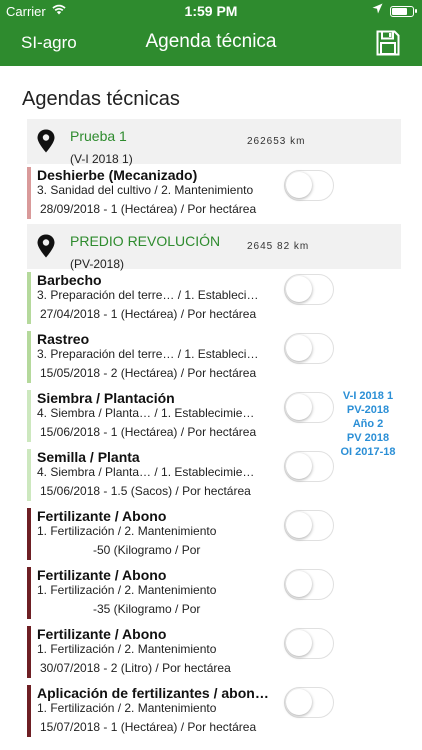 Image resolution: width=422 pixels, height=750 pixels. What do you see at coordinates (403, 11) in the screenshot?
I see `battery-icon` at bounding box center [403, 11].